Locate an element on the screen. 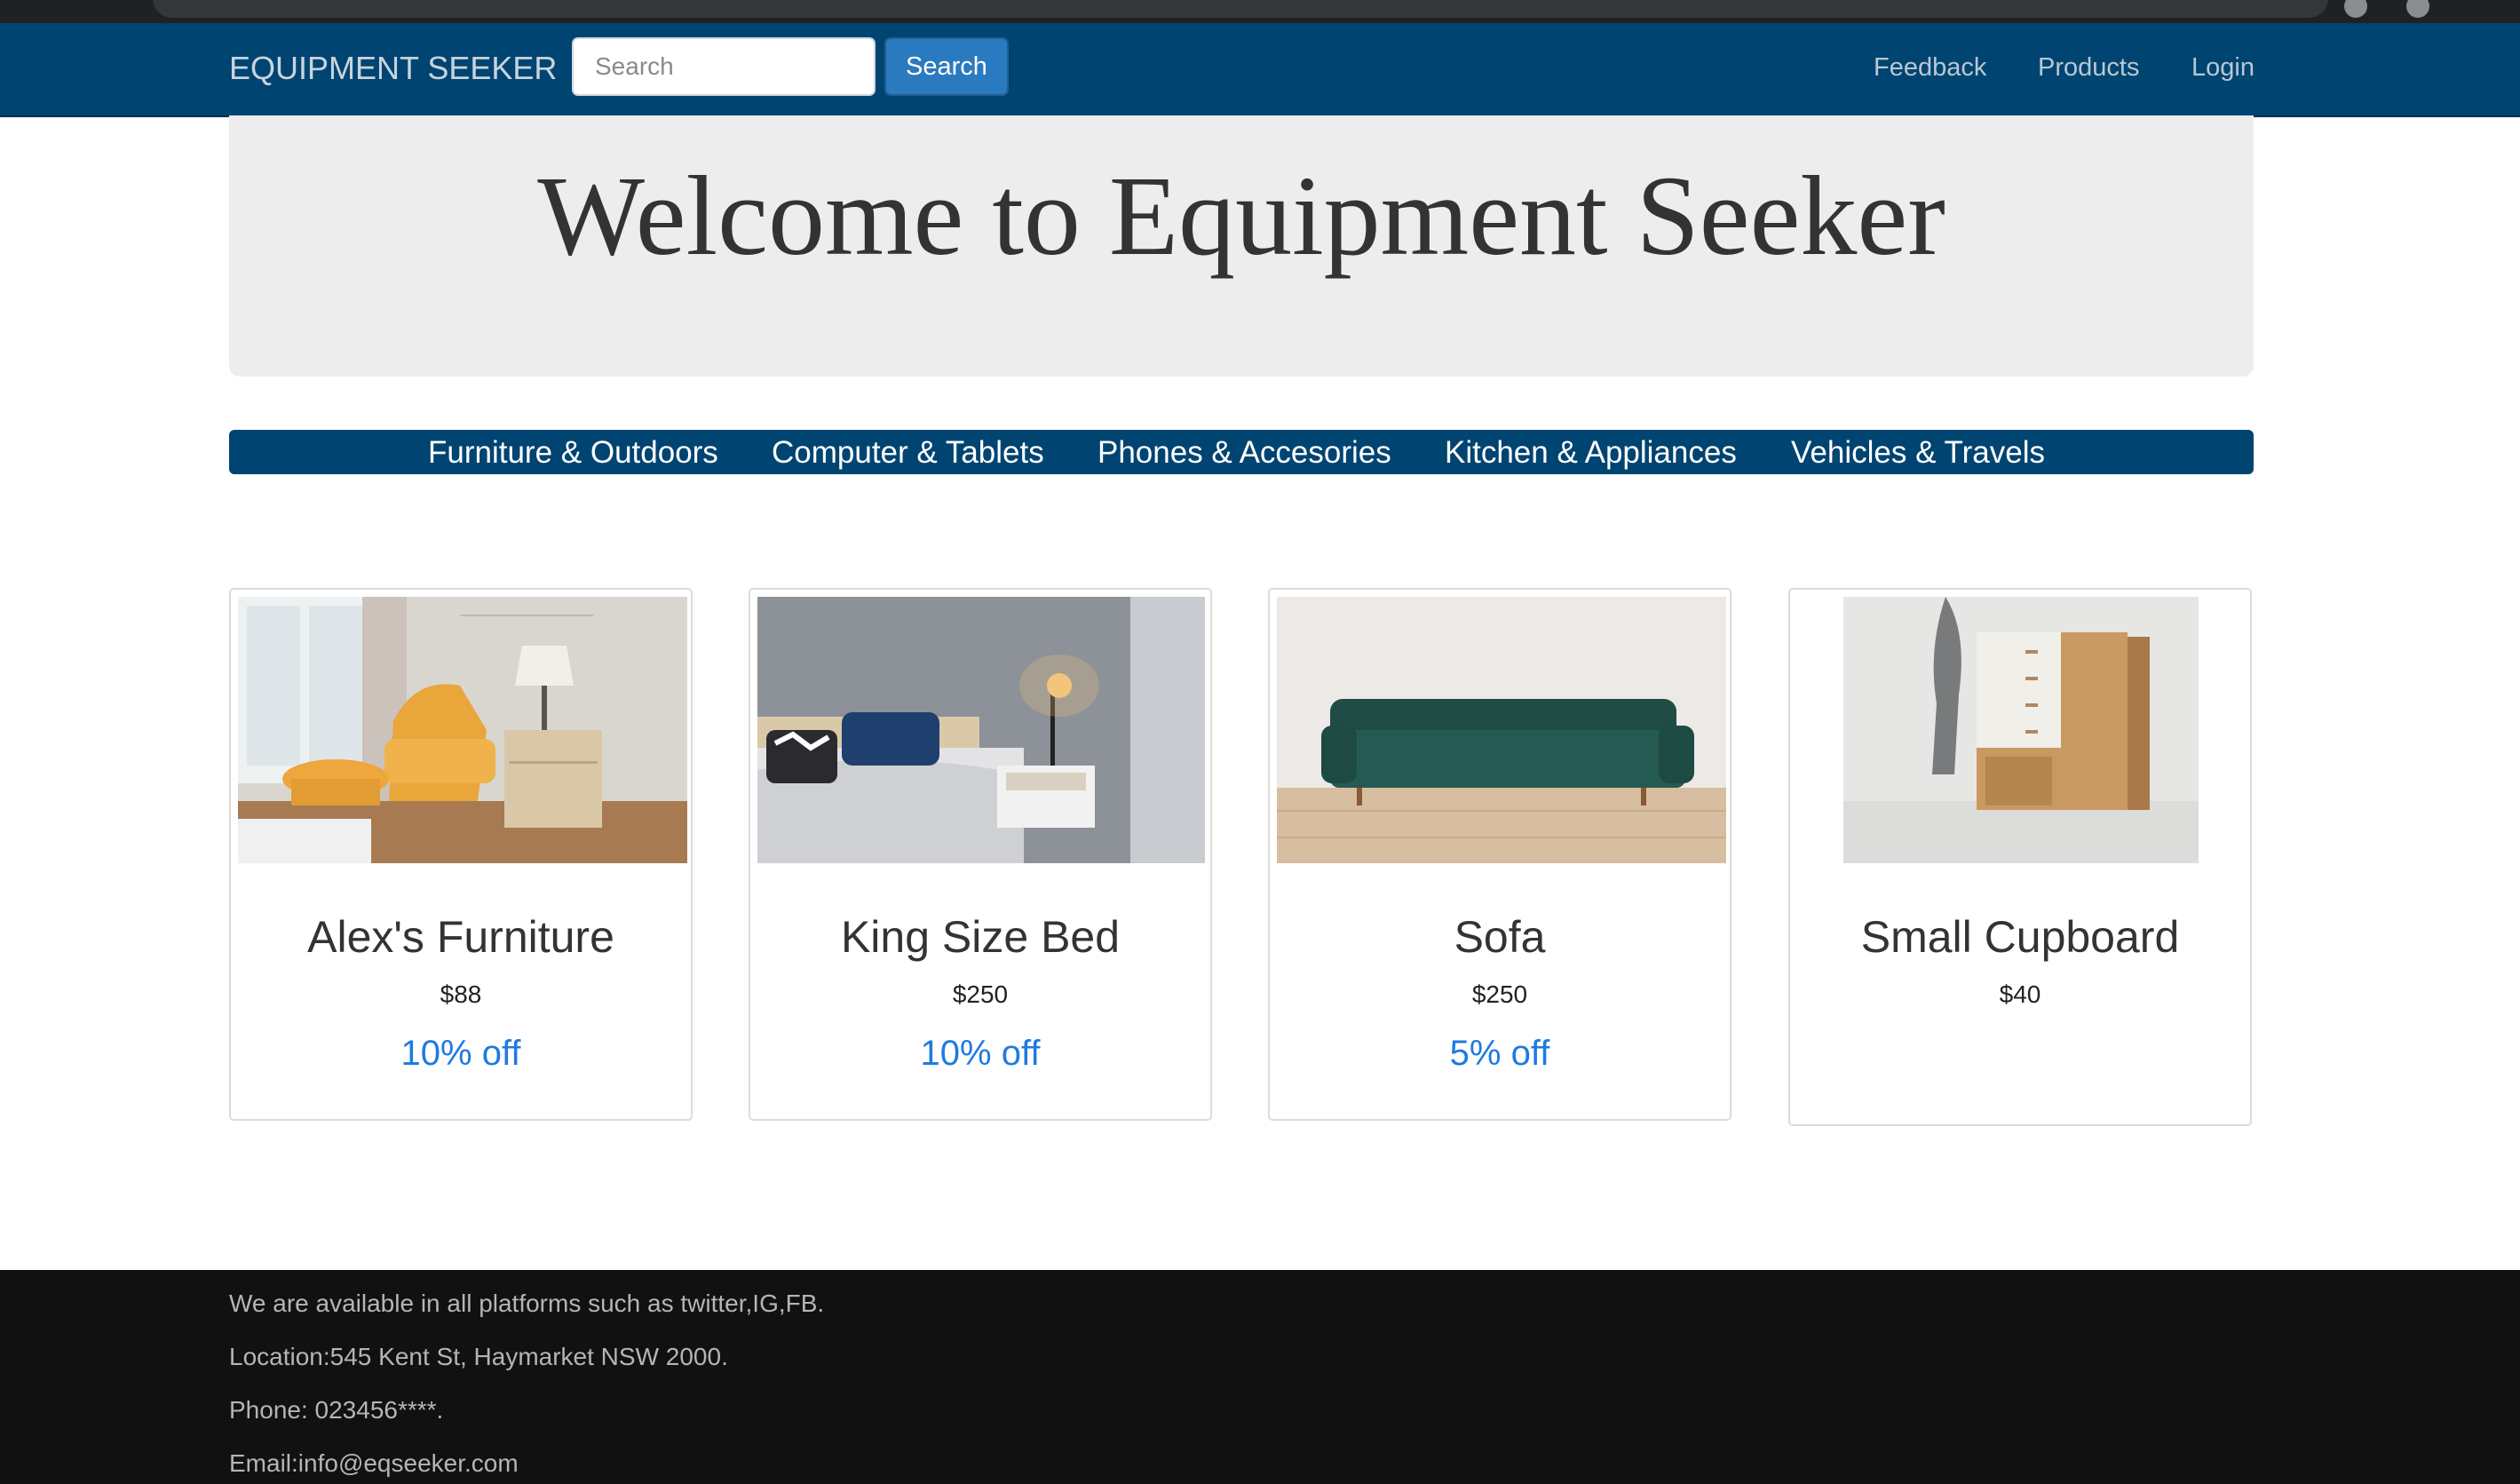  extensions-icon is located at coordinates (2355, 9).